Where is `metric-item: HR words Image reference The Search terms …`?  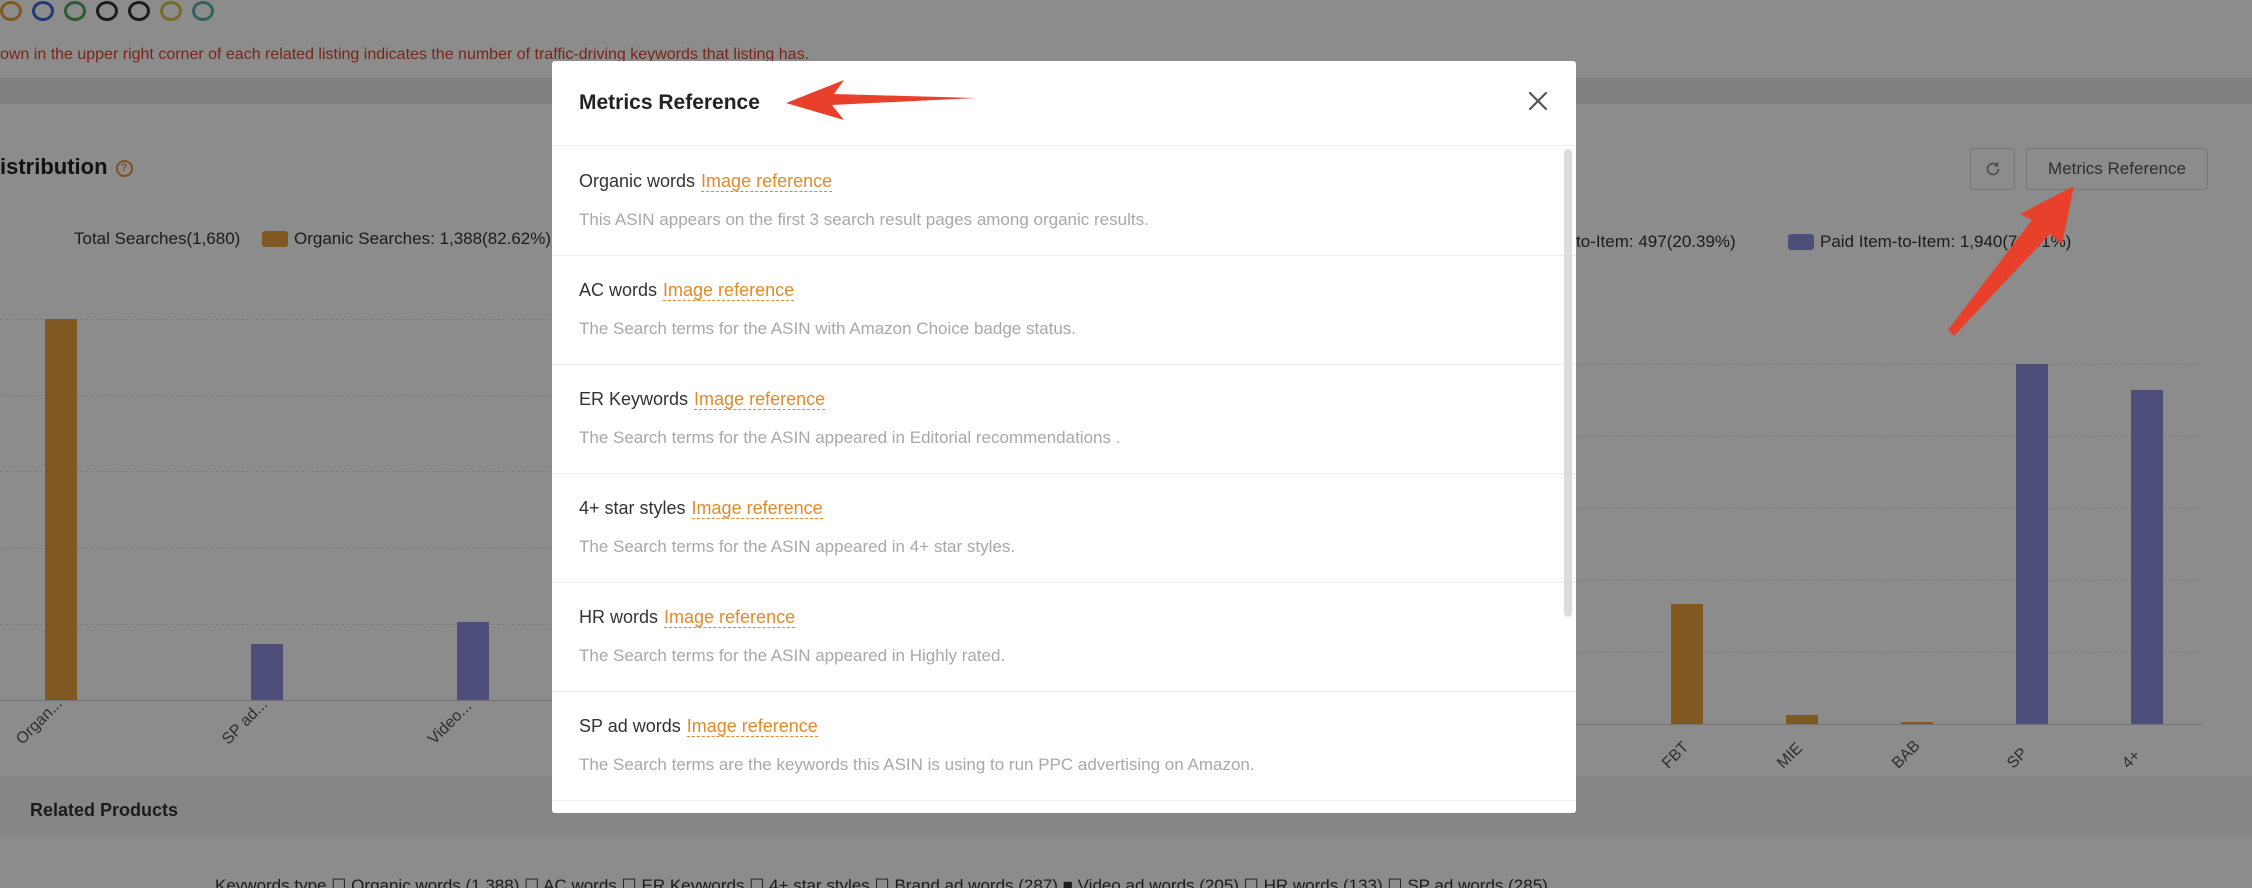
metric-item: HR words Image reference The Search terms … is located at coordinates (1064, 637).